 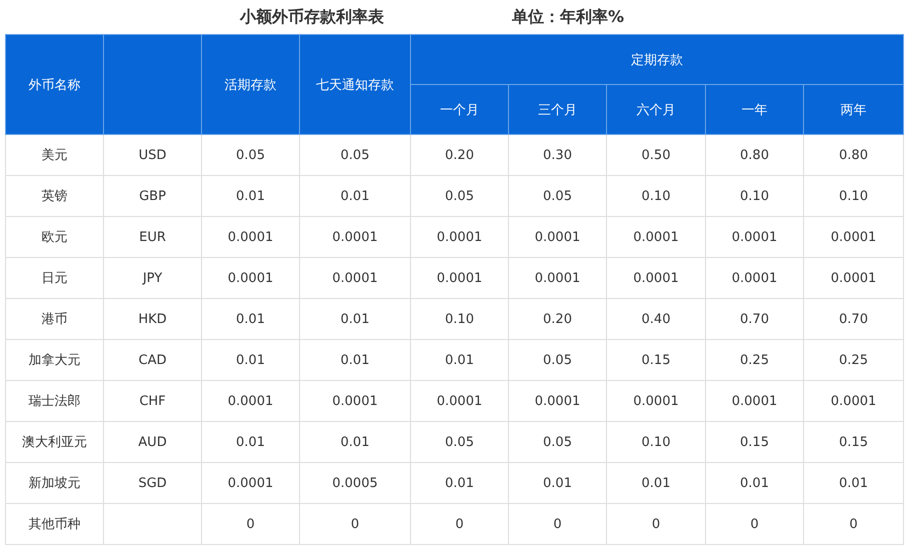 I want to click on table-cell: CAD, so click(x=153, y=360).